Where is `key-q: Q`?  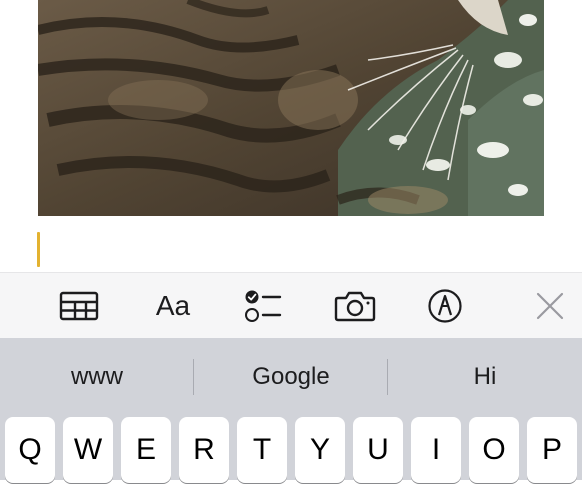
key-q: Q is located at coordinates (30, 450).